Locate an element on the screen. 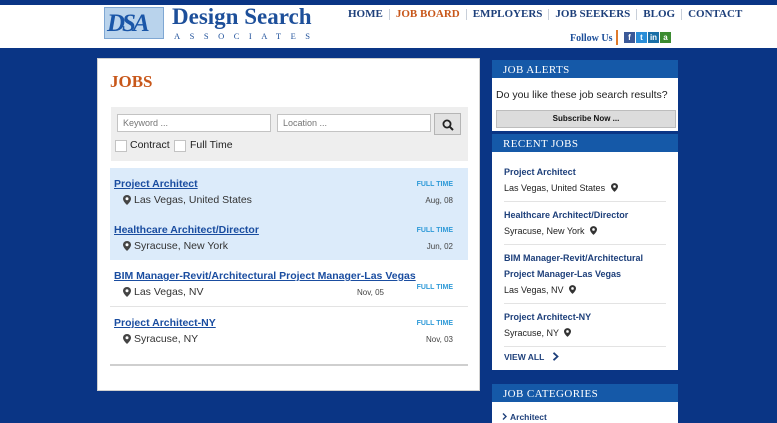 The image size is (777, 423). recent-job-item: Project Architect-NY Syracuse, NY is located at coordinates (584, 324).